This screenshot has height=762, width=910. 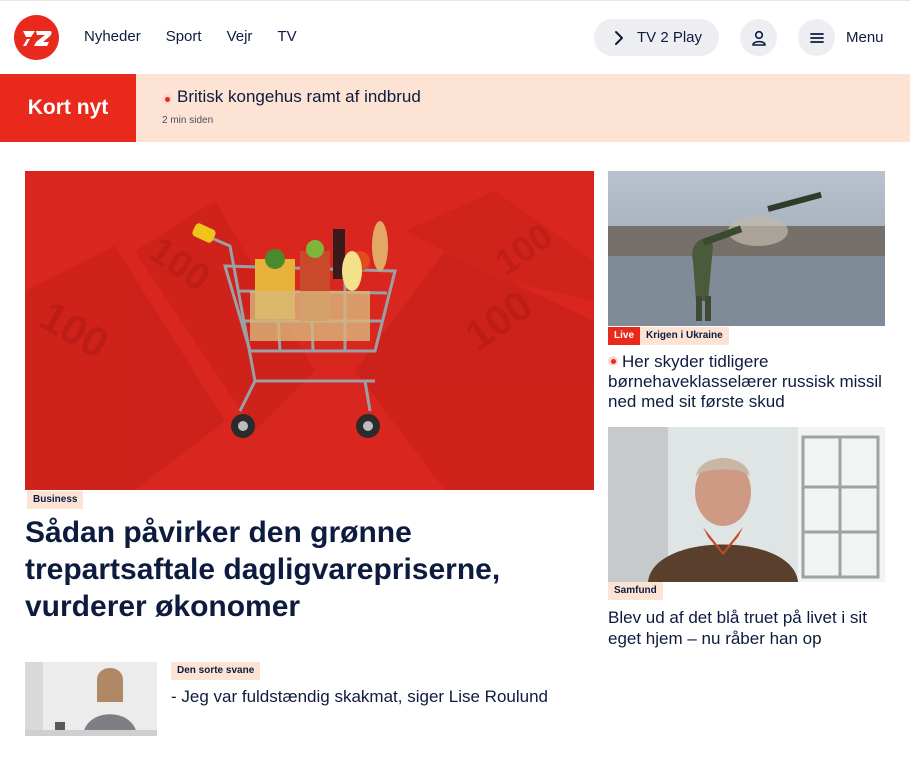 I want to click on kort-nyt-label: Kort nyt, so click(x=68, y=108).